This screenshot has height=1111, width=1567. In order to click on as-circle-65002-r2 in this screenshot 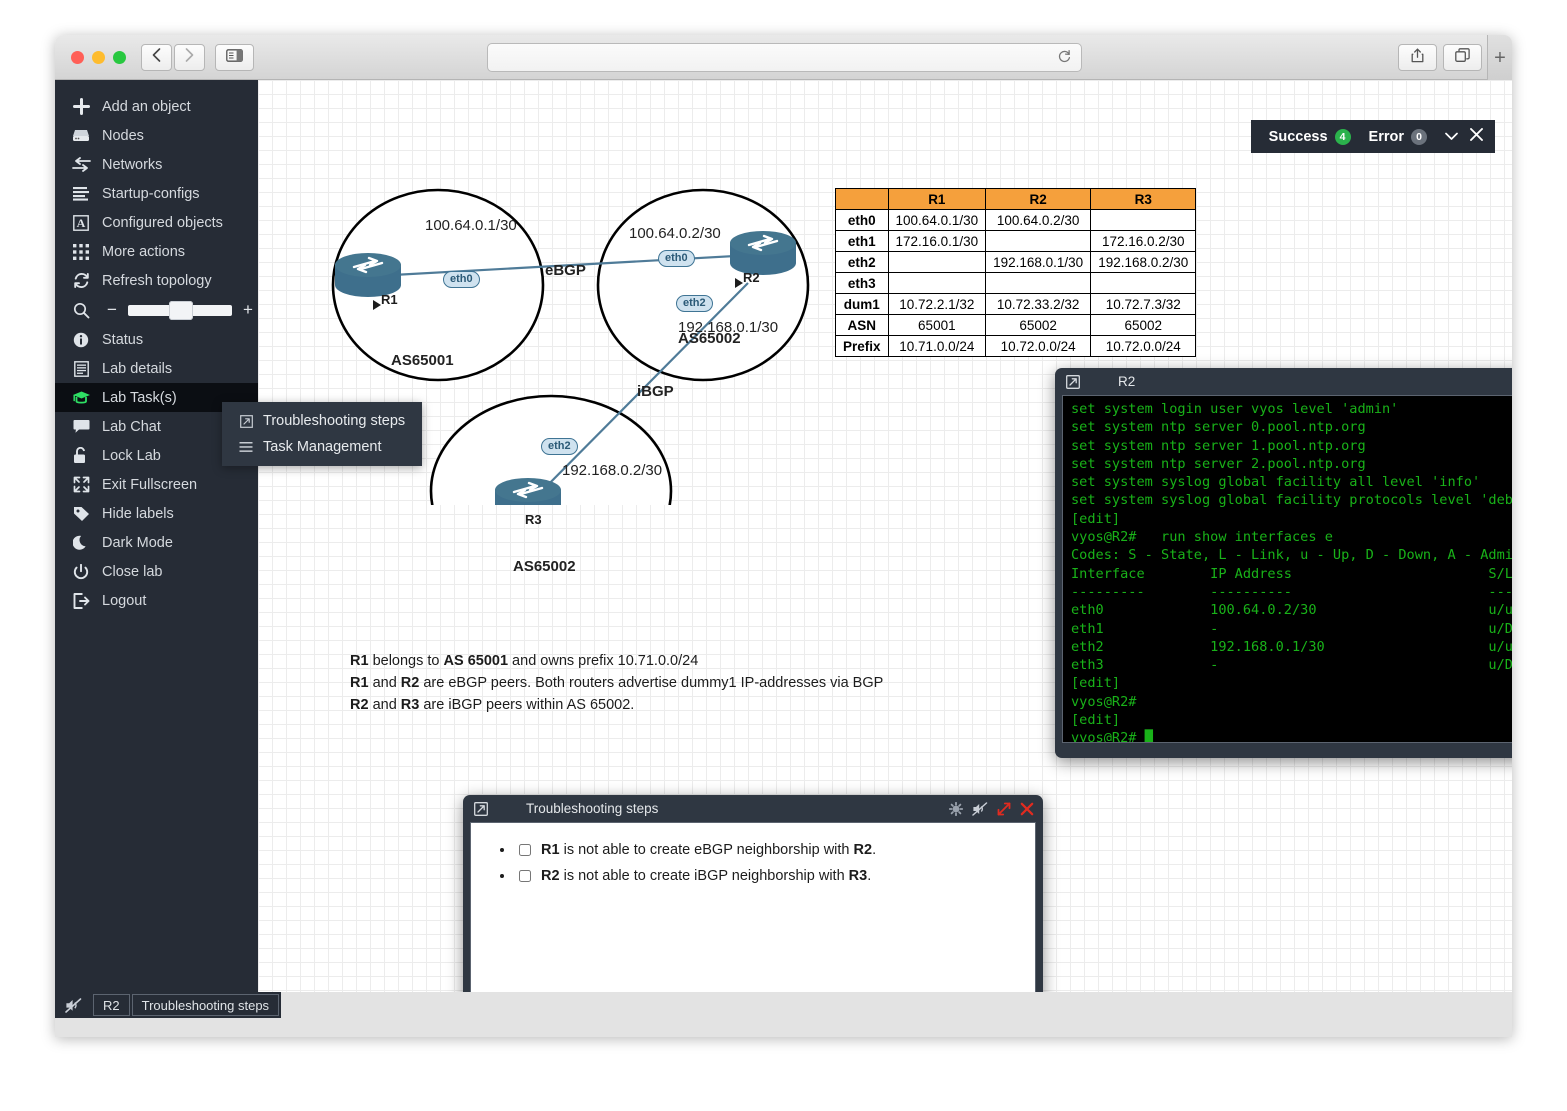, I will do `click(703, 285)`.